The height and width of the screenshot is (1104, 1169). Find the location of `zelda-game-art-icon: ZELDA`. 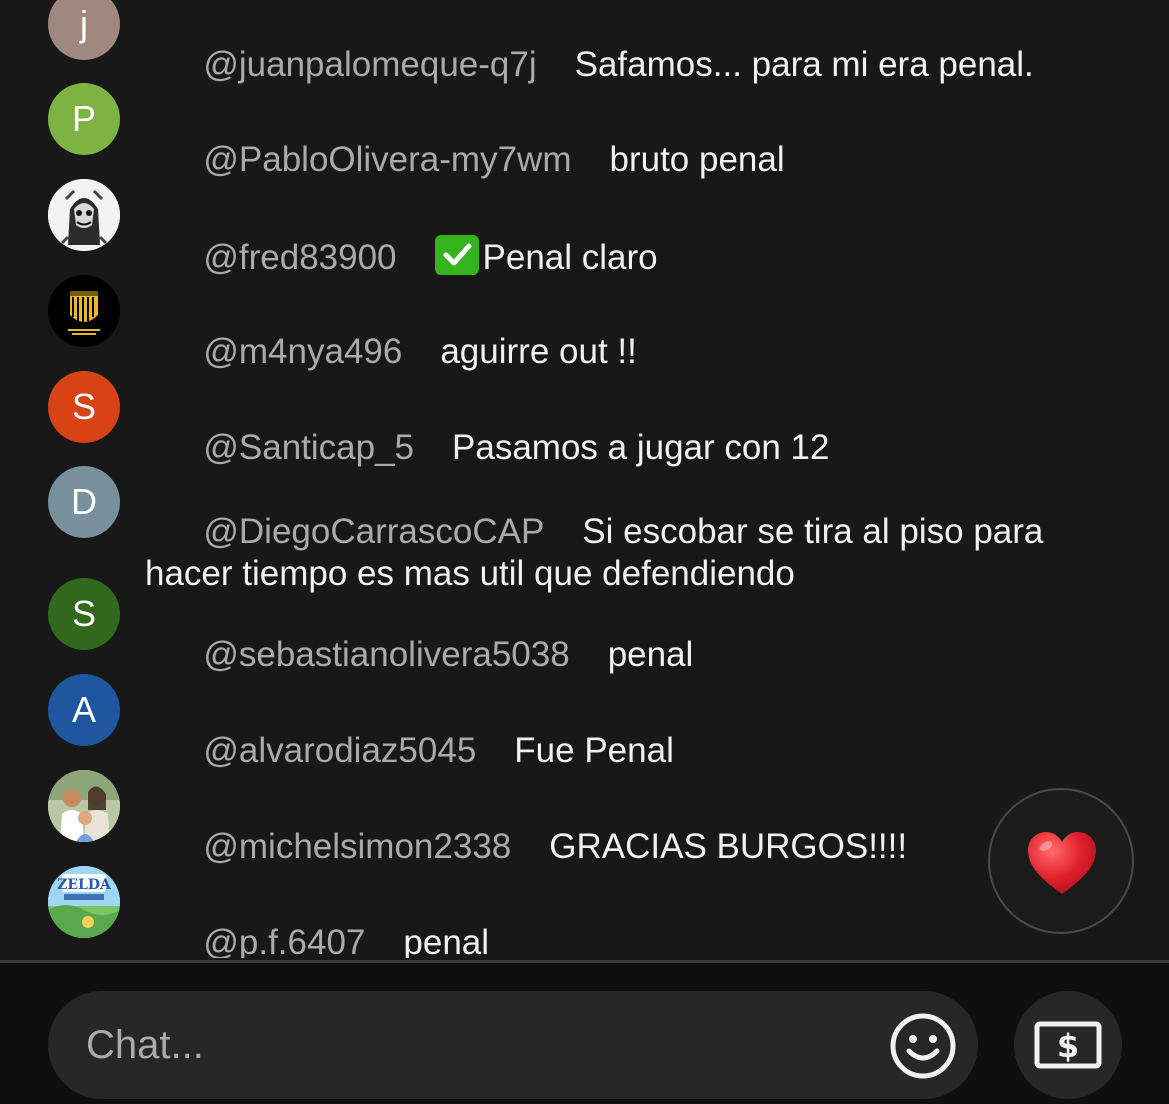

zelda-game-art-icon: ZELDA is located at coordinates (84, 902).